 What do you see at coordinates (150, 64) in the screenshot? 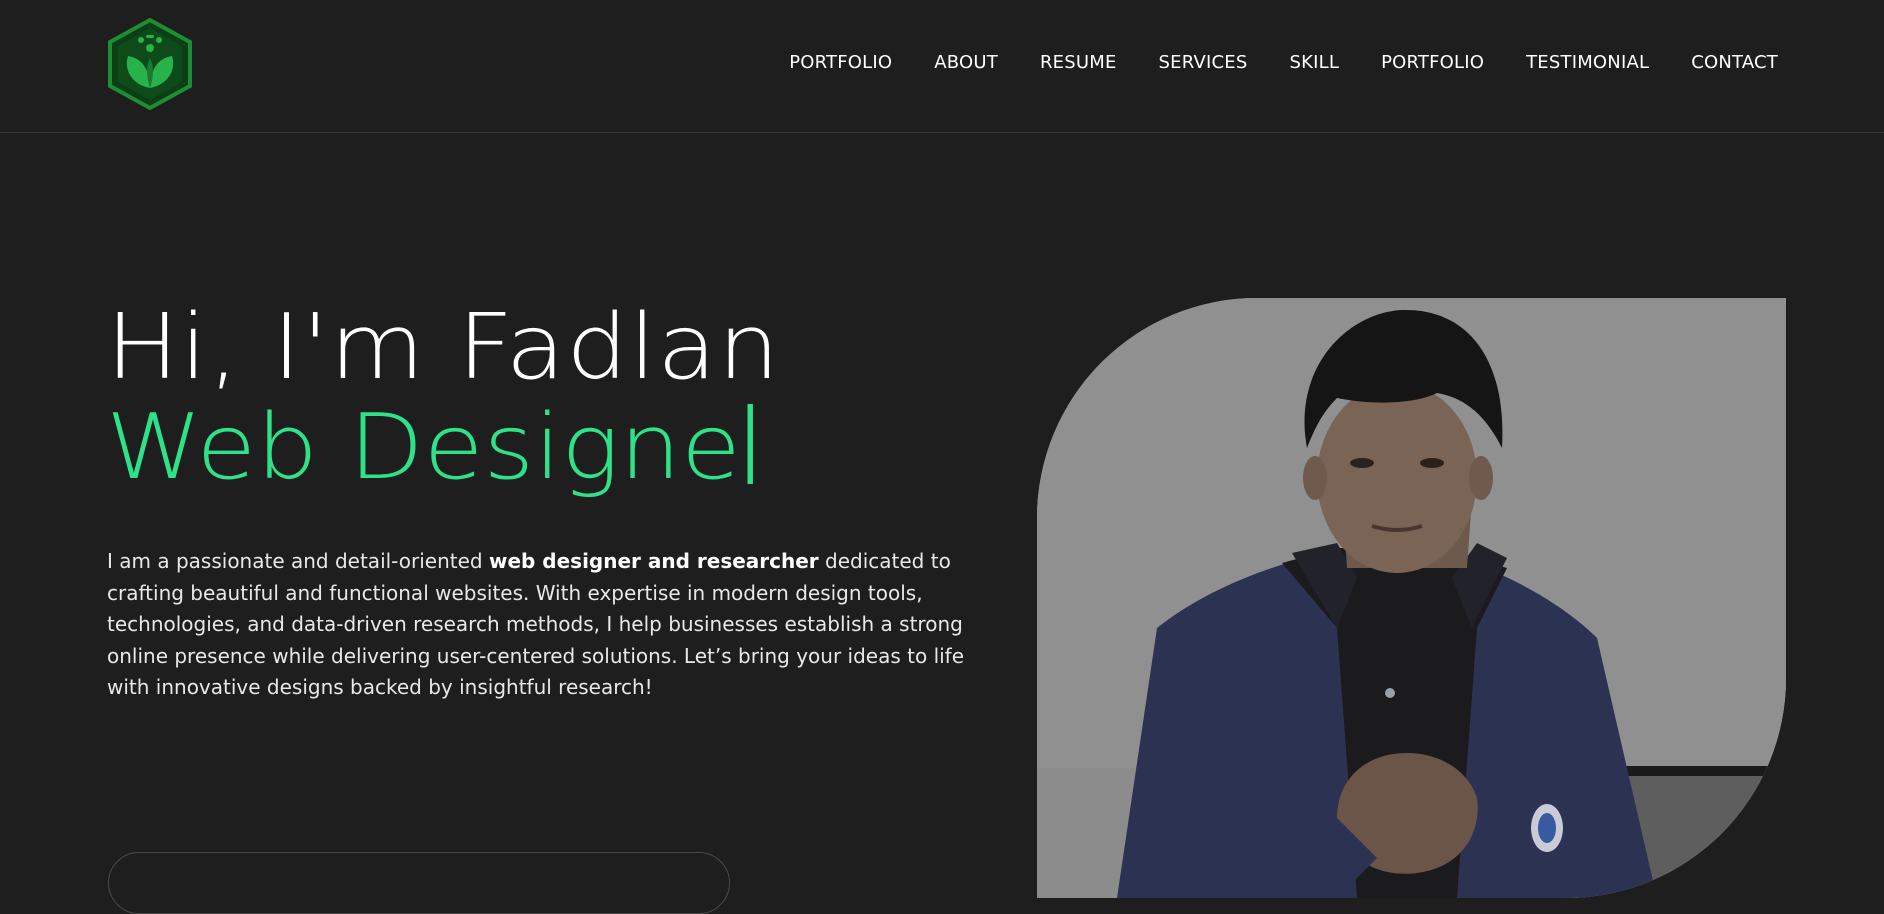
I see `logo-icon` at bounding box center [150, 64].